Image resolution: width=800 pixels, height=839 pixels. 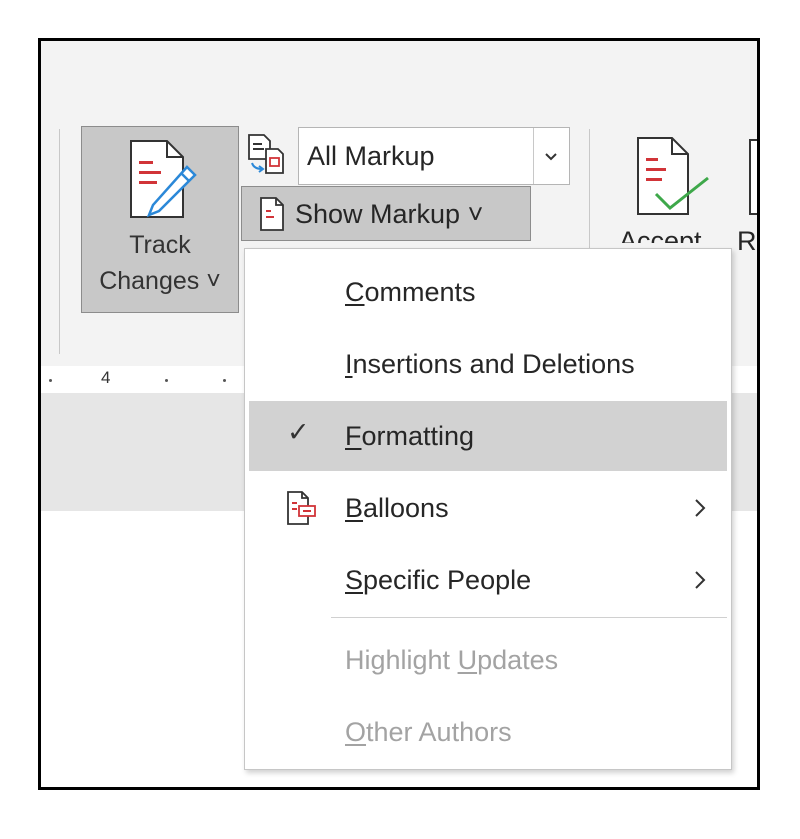 I want to click on menu-item-insertions-and-deletions: Insertions and Deletions, so click(x=488, y=364).